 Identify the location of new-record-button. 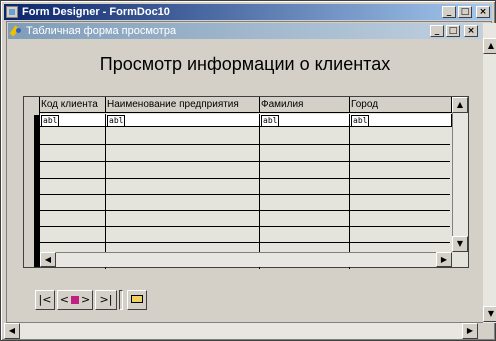
(137, 300).